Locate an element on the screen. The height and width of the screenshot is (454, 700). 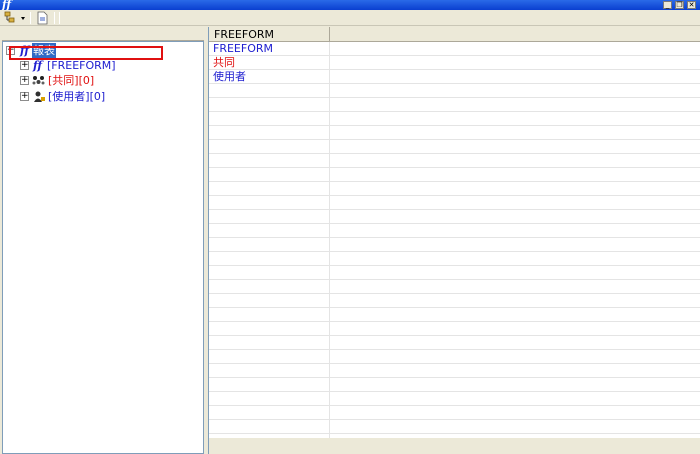
tree-view-button is located at coordinates (15, 18).